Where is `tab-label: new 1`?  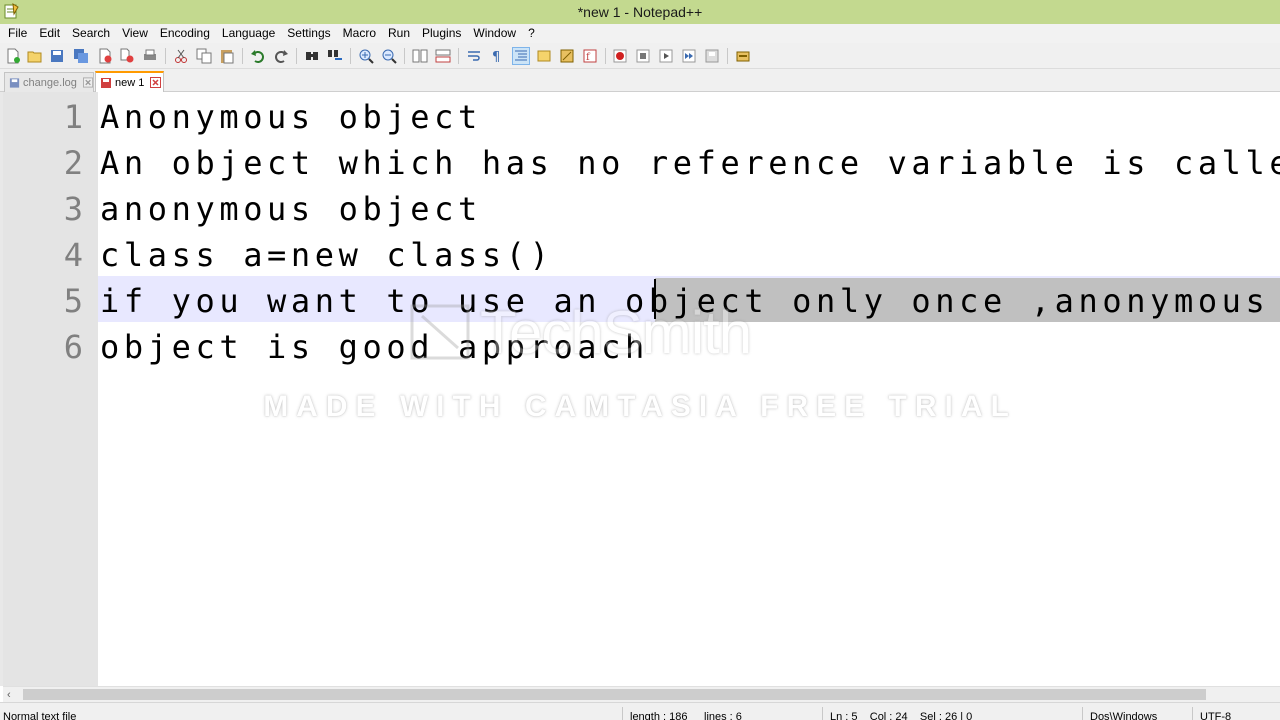 tab-label: new 1 is located at coordinates (130, 82).